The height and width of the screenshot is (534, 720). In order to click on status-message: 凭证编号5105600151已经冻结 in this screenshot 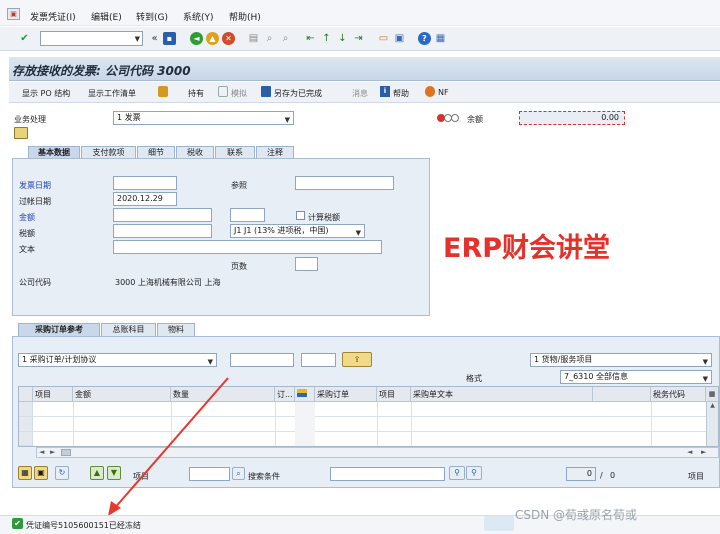, I will do `click(83, 525)`.